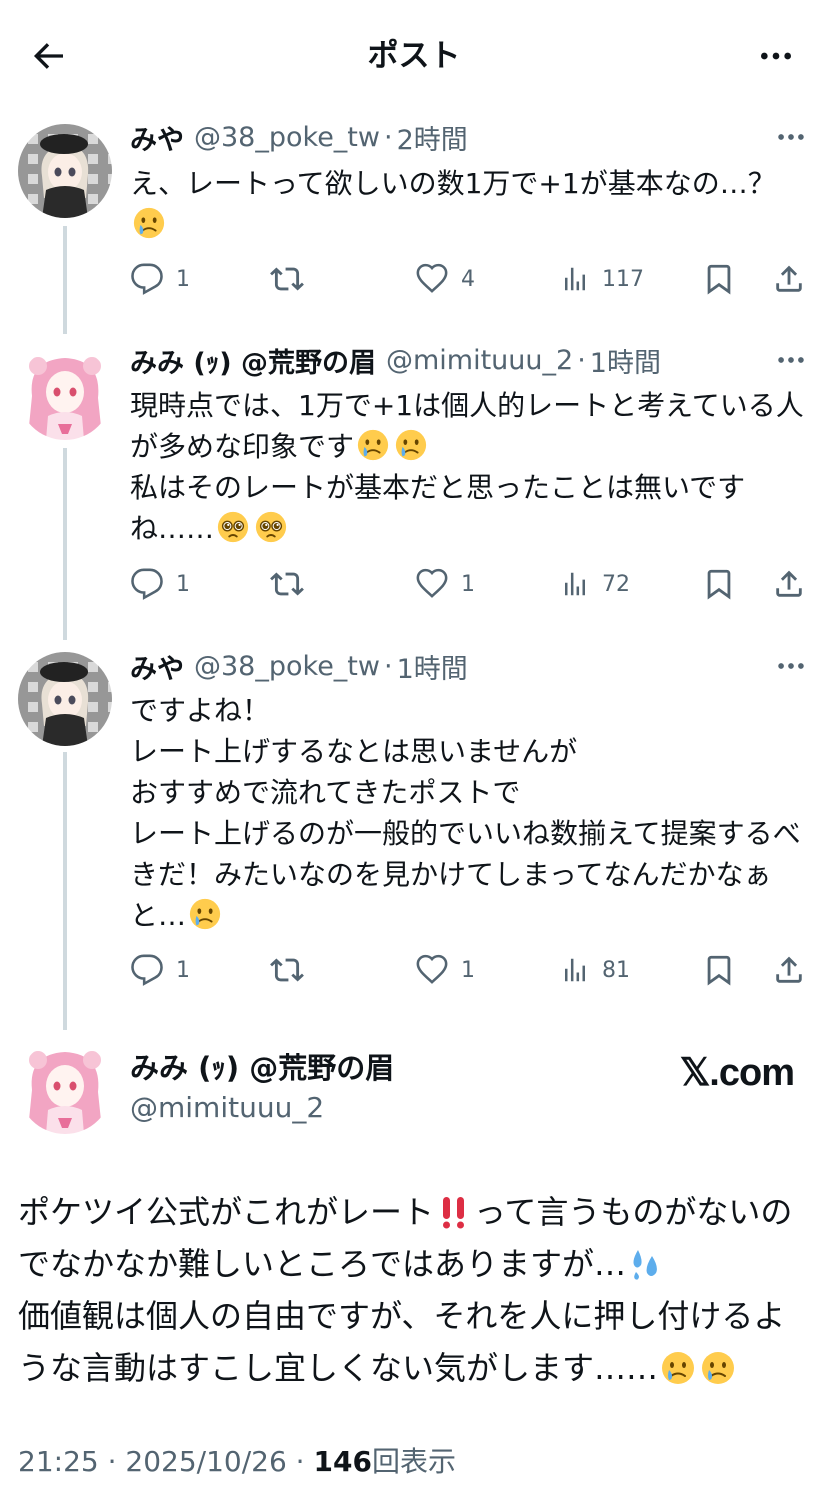  I want to click on tweet-actions: 1 1 81, so click(470, 970).